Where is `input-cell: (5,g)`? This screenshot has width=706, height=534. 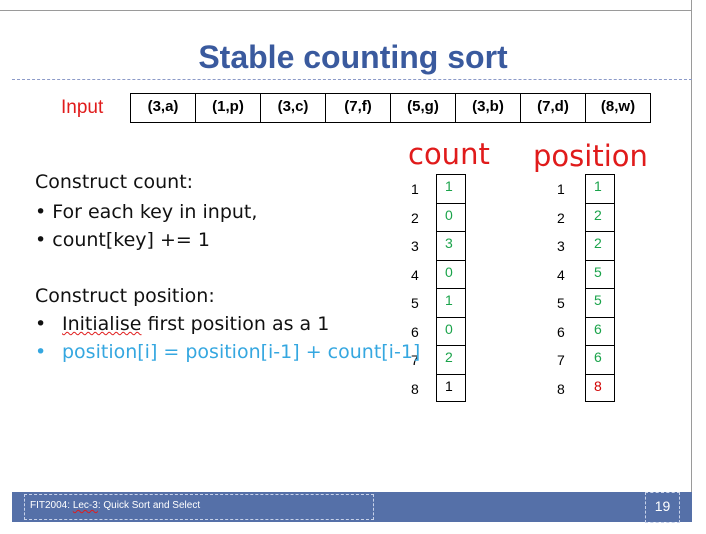
input-cell: (5,g) is located at coordinates (423, 108).